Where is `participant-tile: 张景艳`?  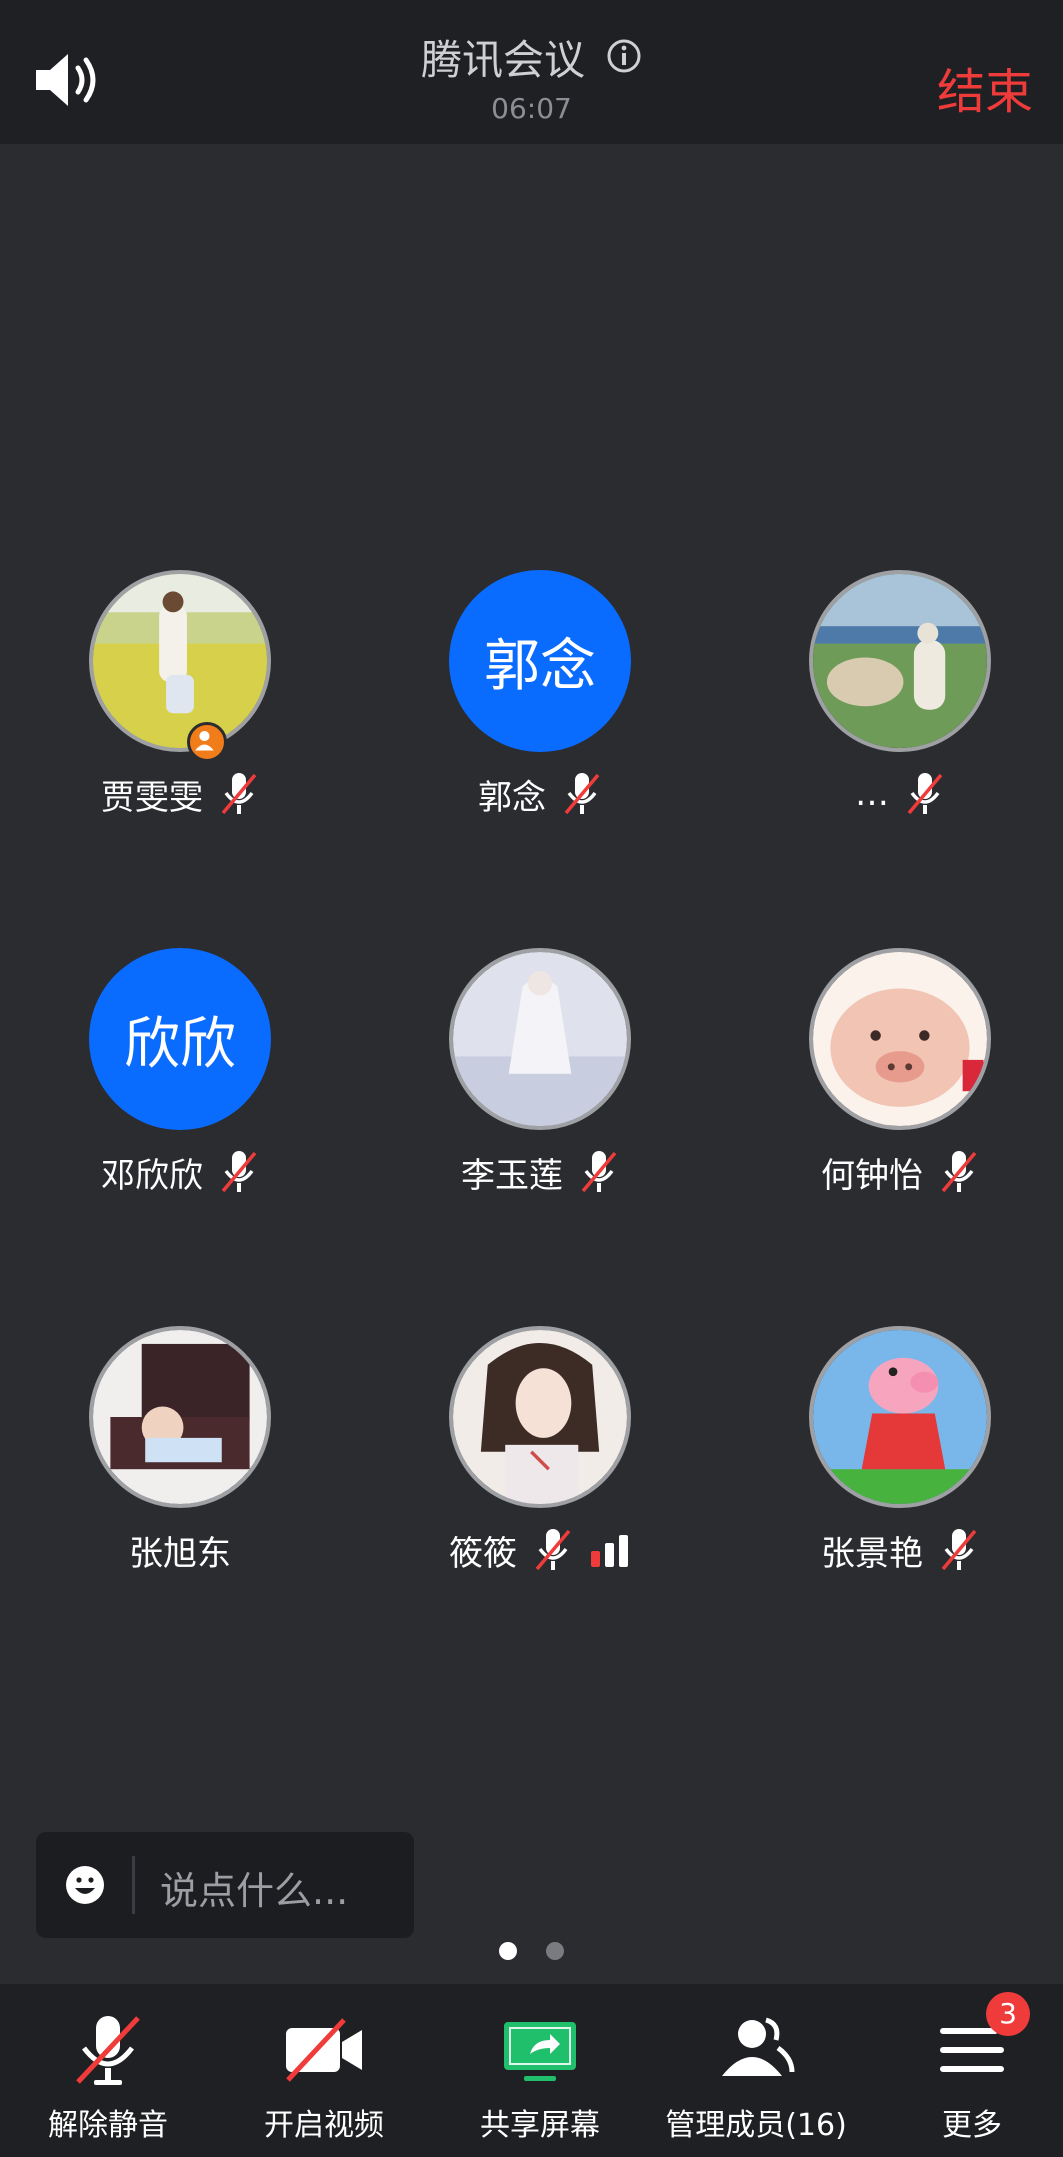
participant-tile: 张景艳 is located at coordinates (900, 1476).